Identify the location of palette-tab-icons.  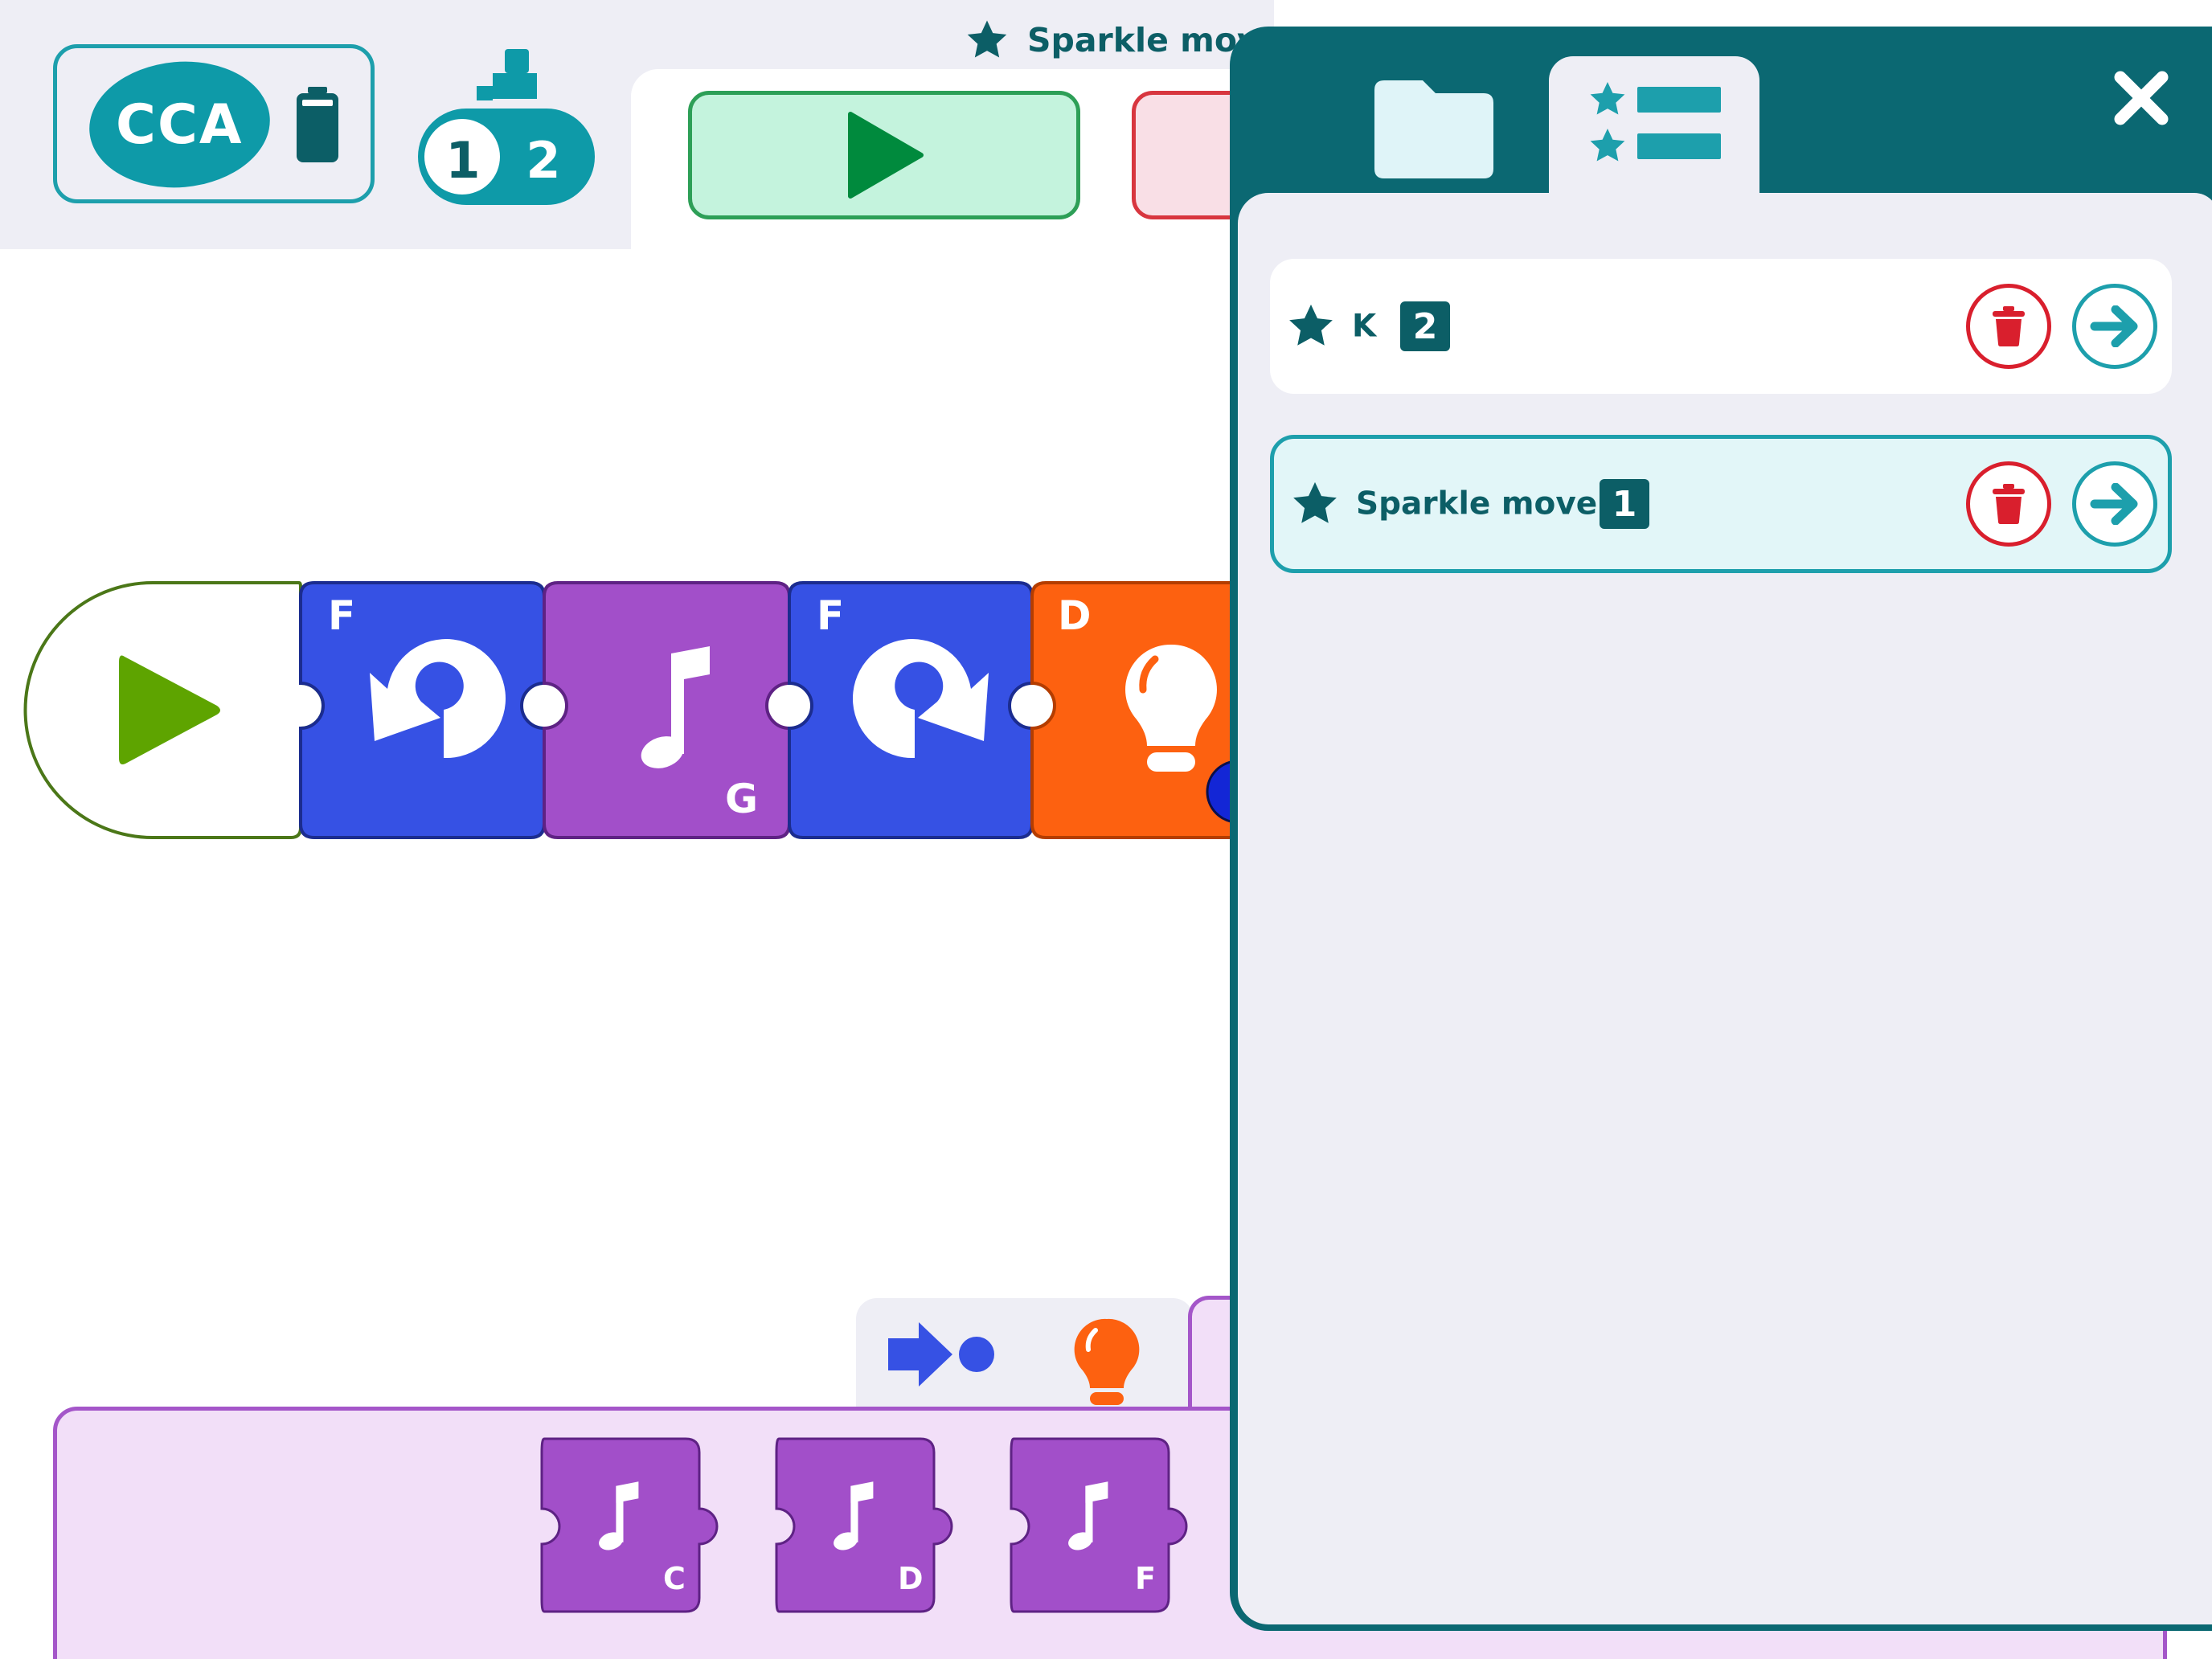
(1014, 1361).